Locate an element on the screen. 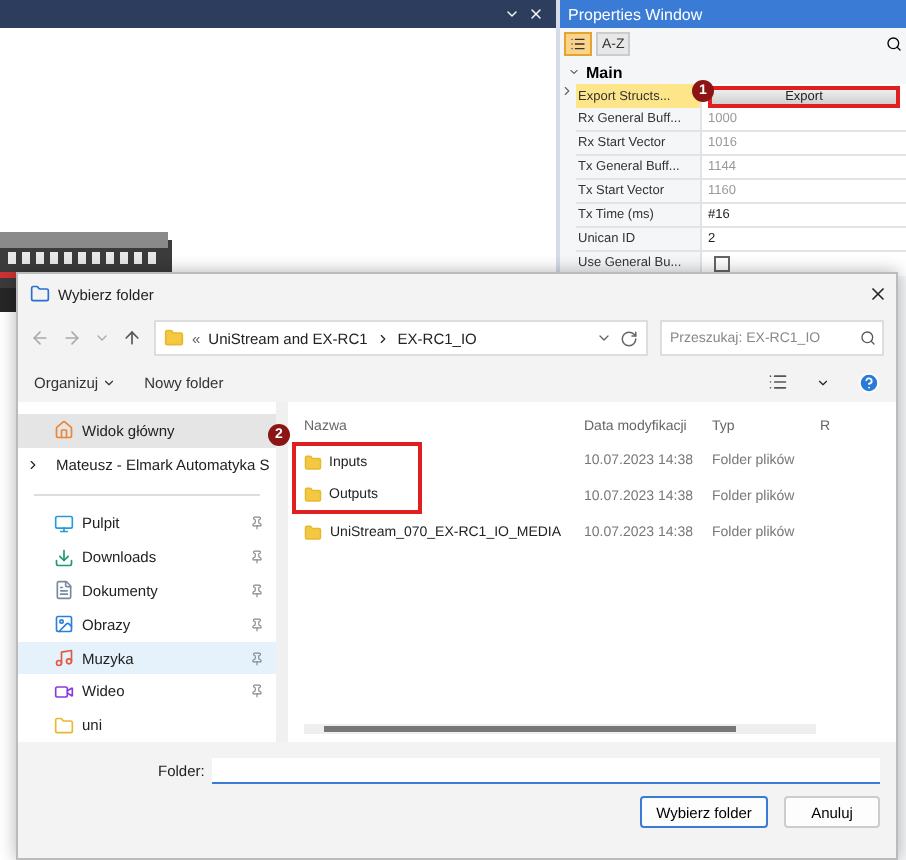 The width and height of the screenshot is (906, 860). collapse-icon is located at coordinates (574, 72).